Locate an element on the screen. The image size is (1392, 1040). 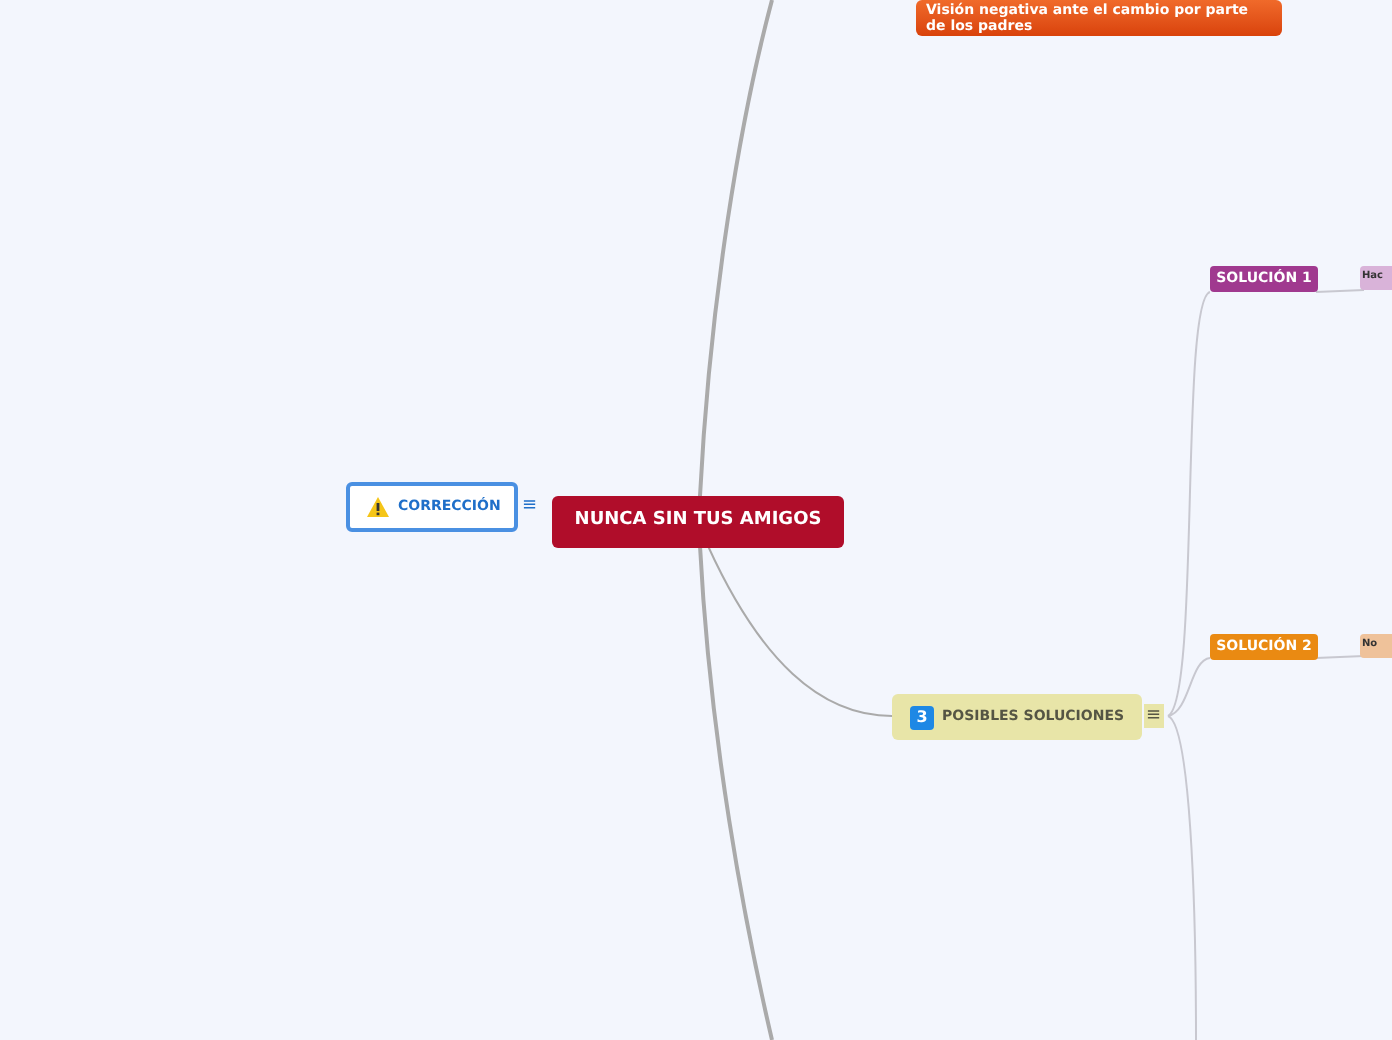
warning-icon is located at coordinates (378, 507).